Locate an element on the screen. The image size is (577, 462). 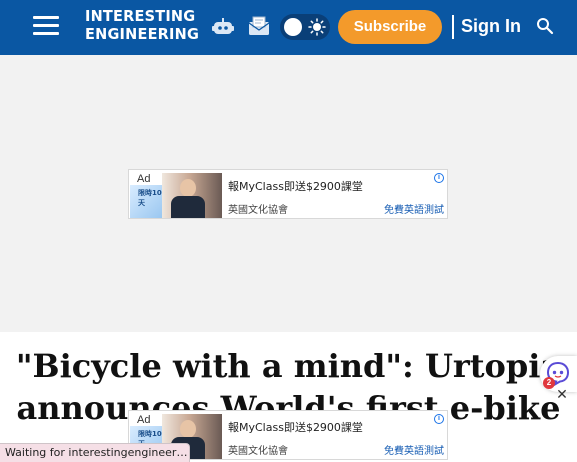
ad-person-image is located at coordinates (192, 195).